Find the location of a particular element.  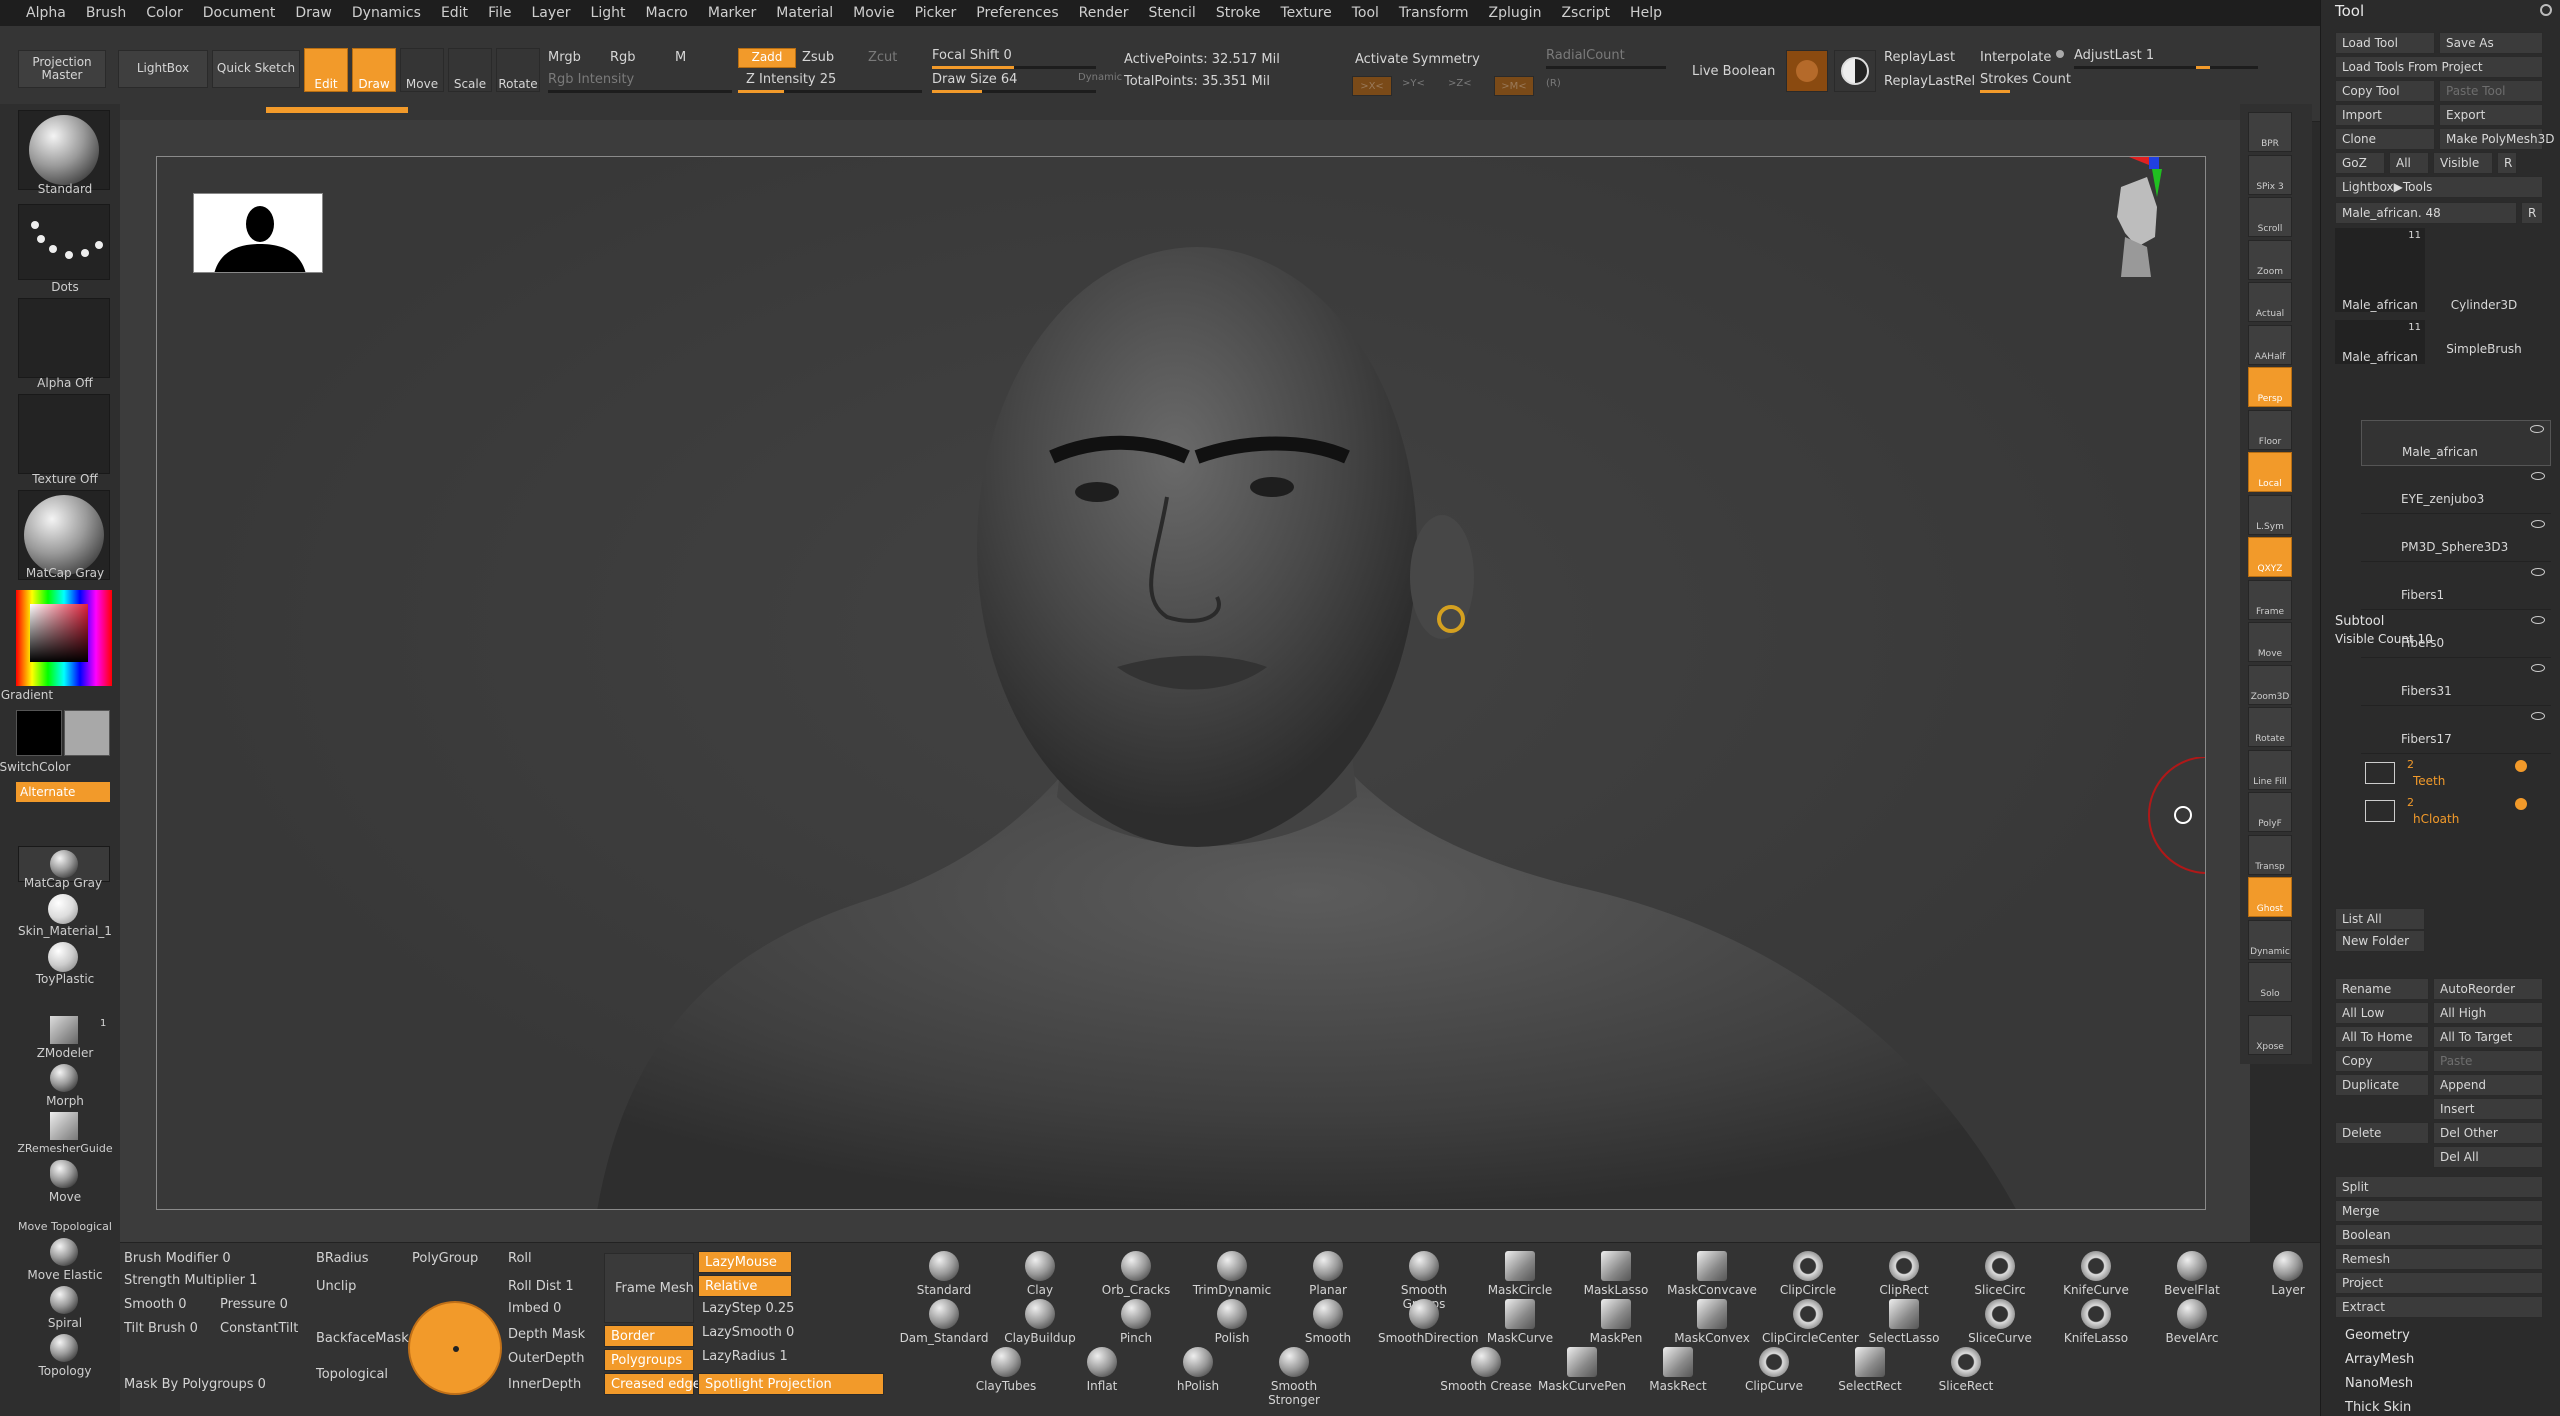

brush-maskconvcave: MaskConvcave is located at coordinates (1712, 1275).